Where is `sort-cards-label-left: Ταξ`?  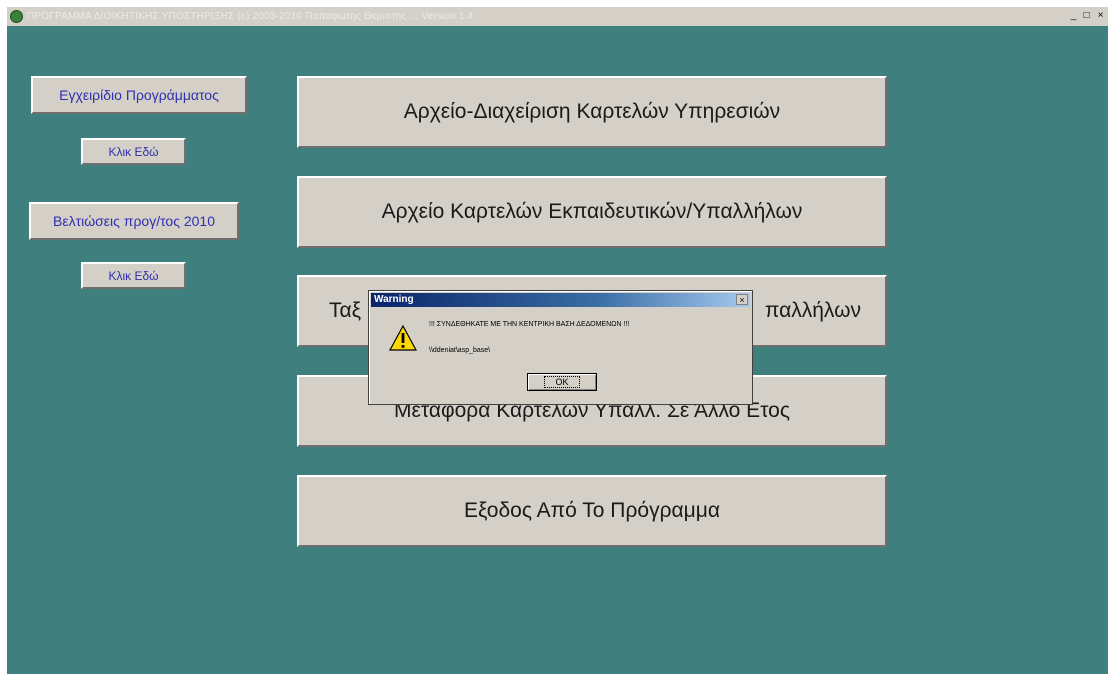 sort-cards-label-left: Ταξ is located at coordinates (345, 310).